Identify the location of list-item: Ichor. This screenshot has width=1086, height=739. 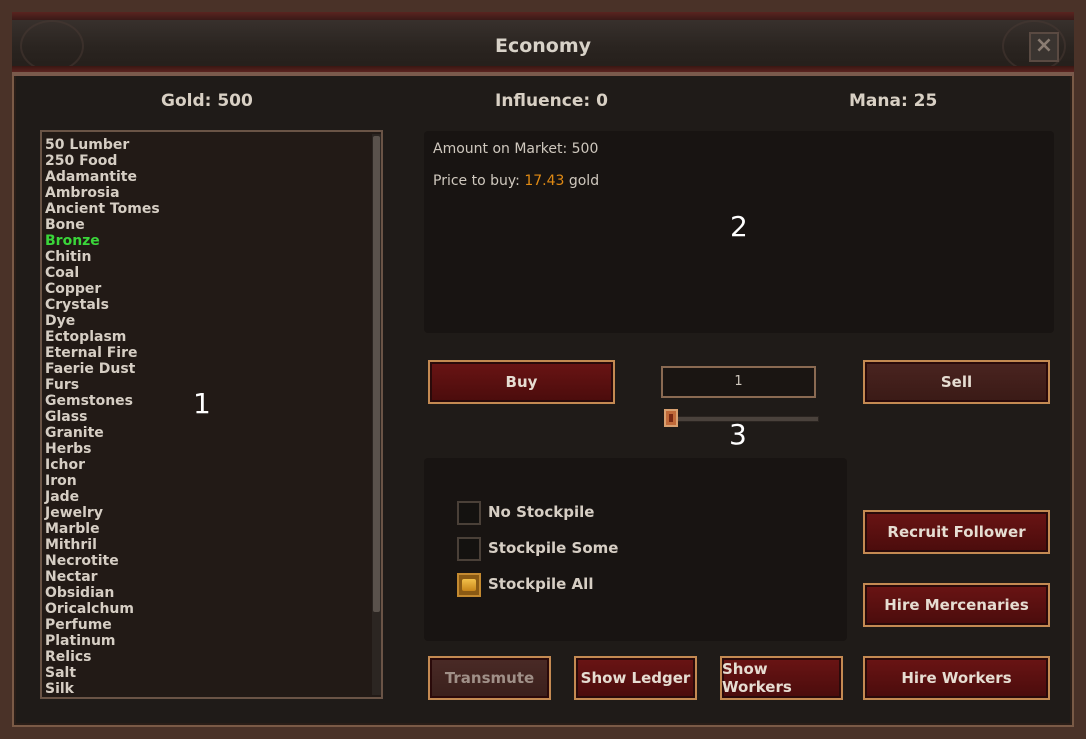
(102, 465).